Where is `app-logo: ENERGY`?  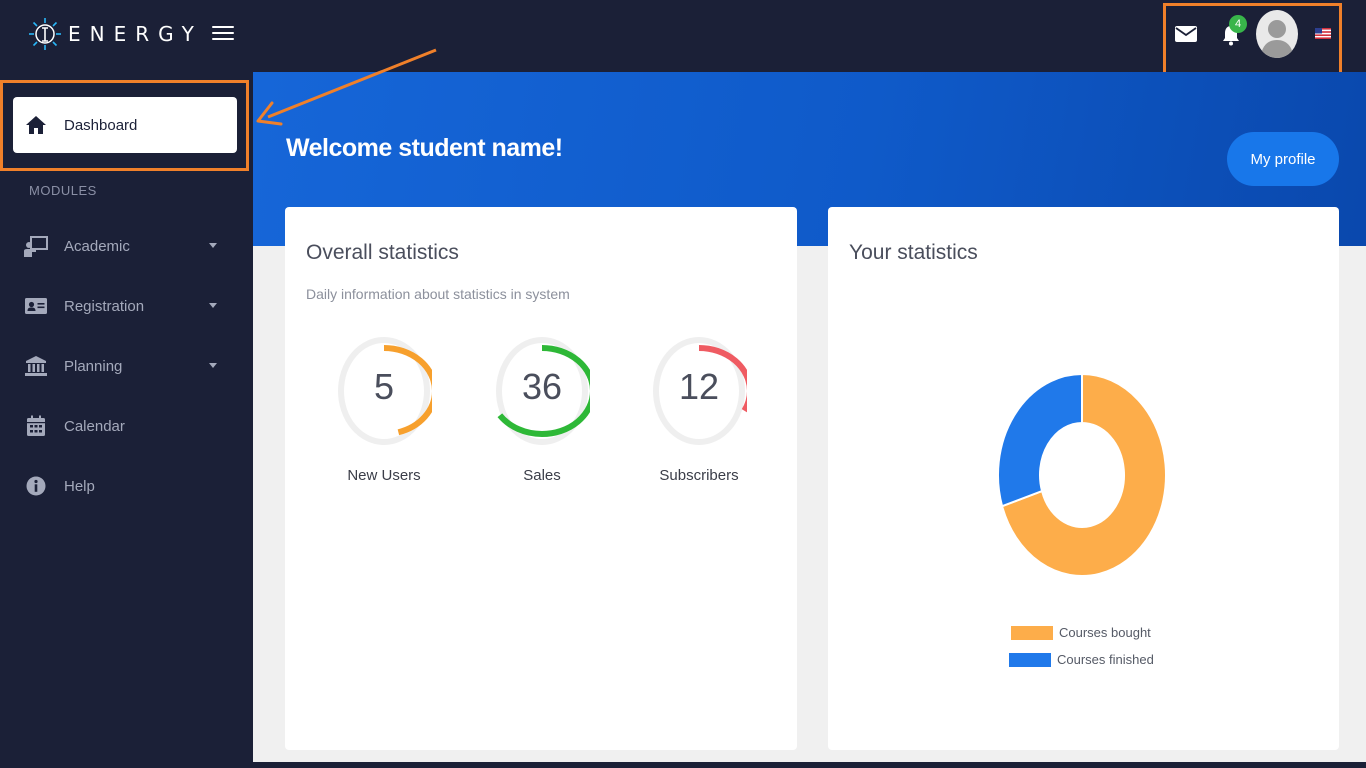 app-logo: ENERGY is located at coordinates (115, 34).